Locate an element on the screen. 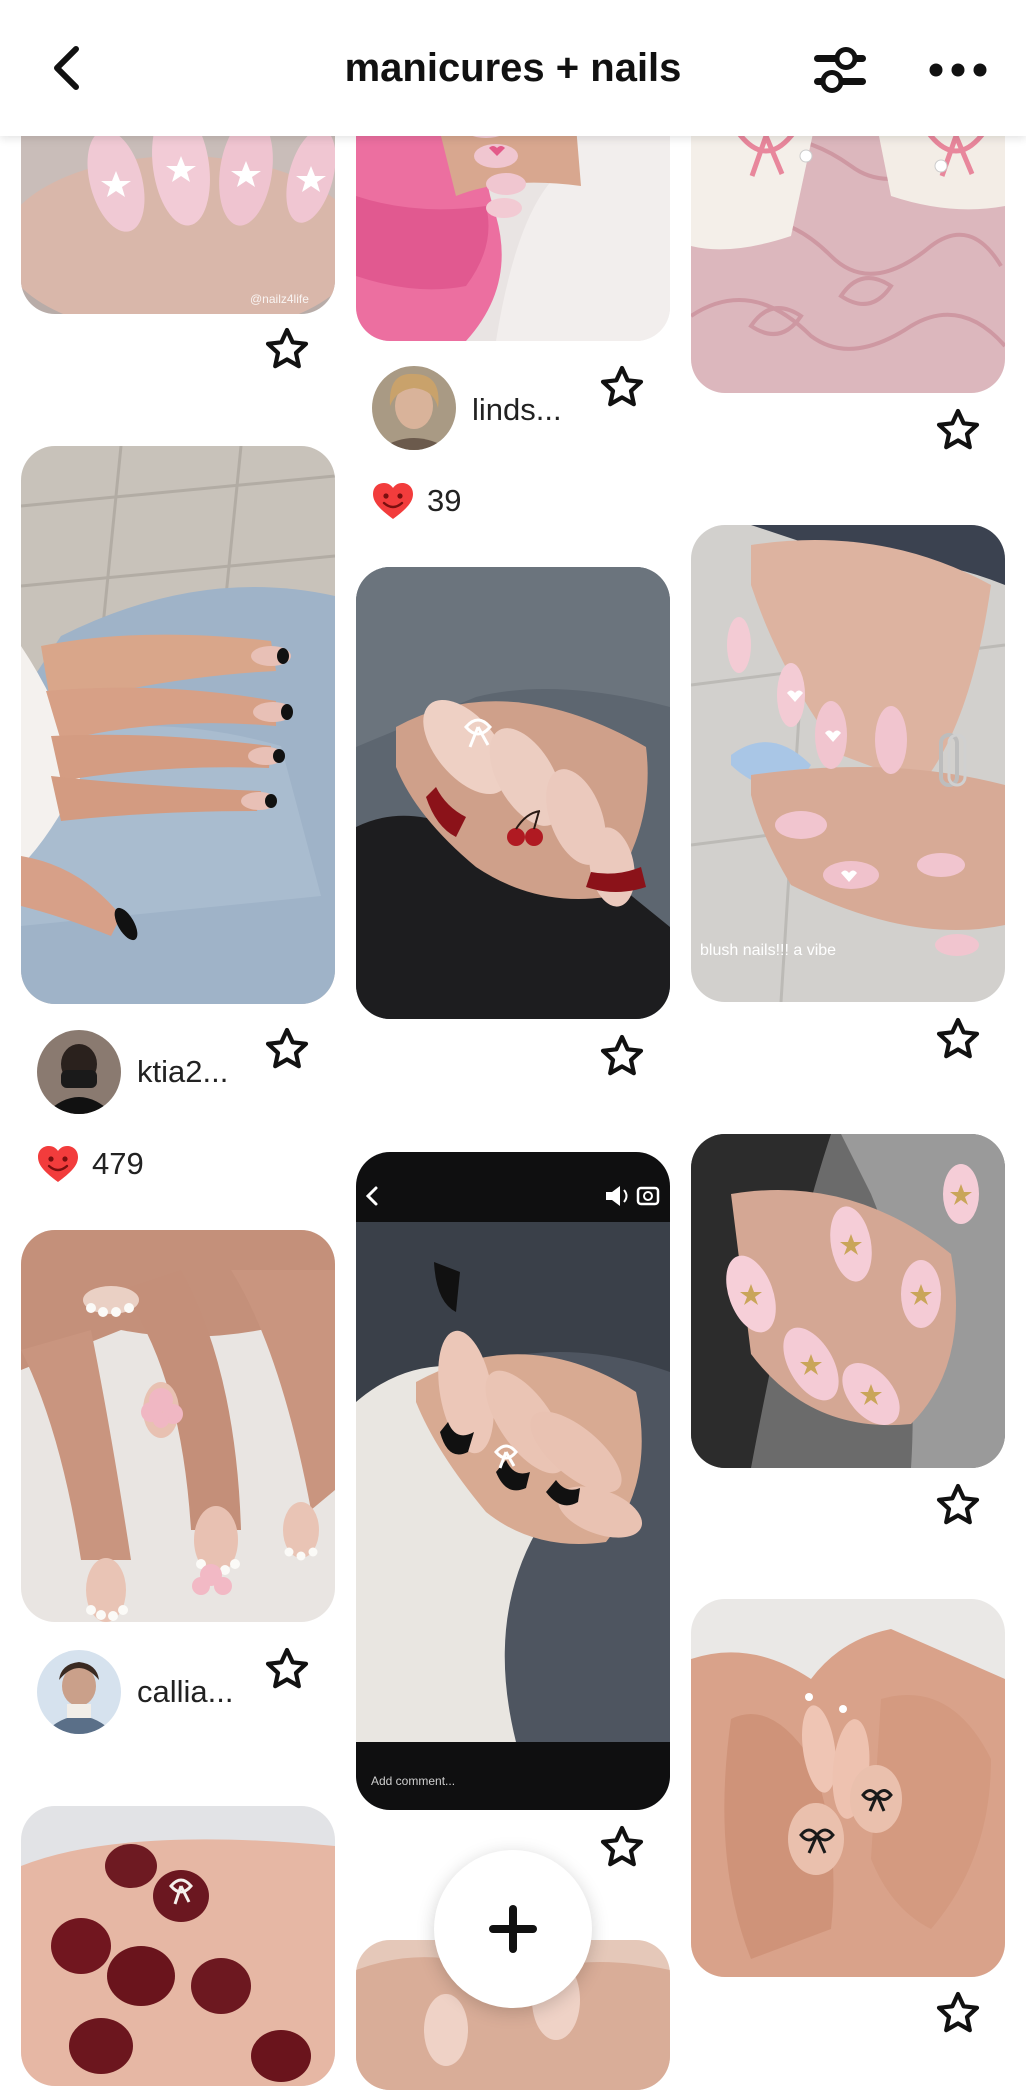 Image resolution: width=1026 pixels, height=2090 pixels. pin-caption: blush nails!!! a vibe is located at coordinates (768, 950).